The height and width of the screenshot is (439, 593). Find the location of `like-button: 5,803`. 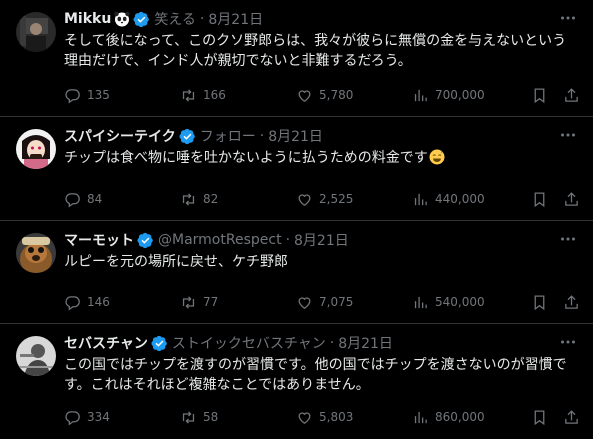

like-button: 5,803 is located at coordinates (354, 417).